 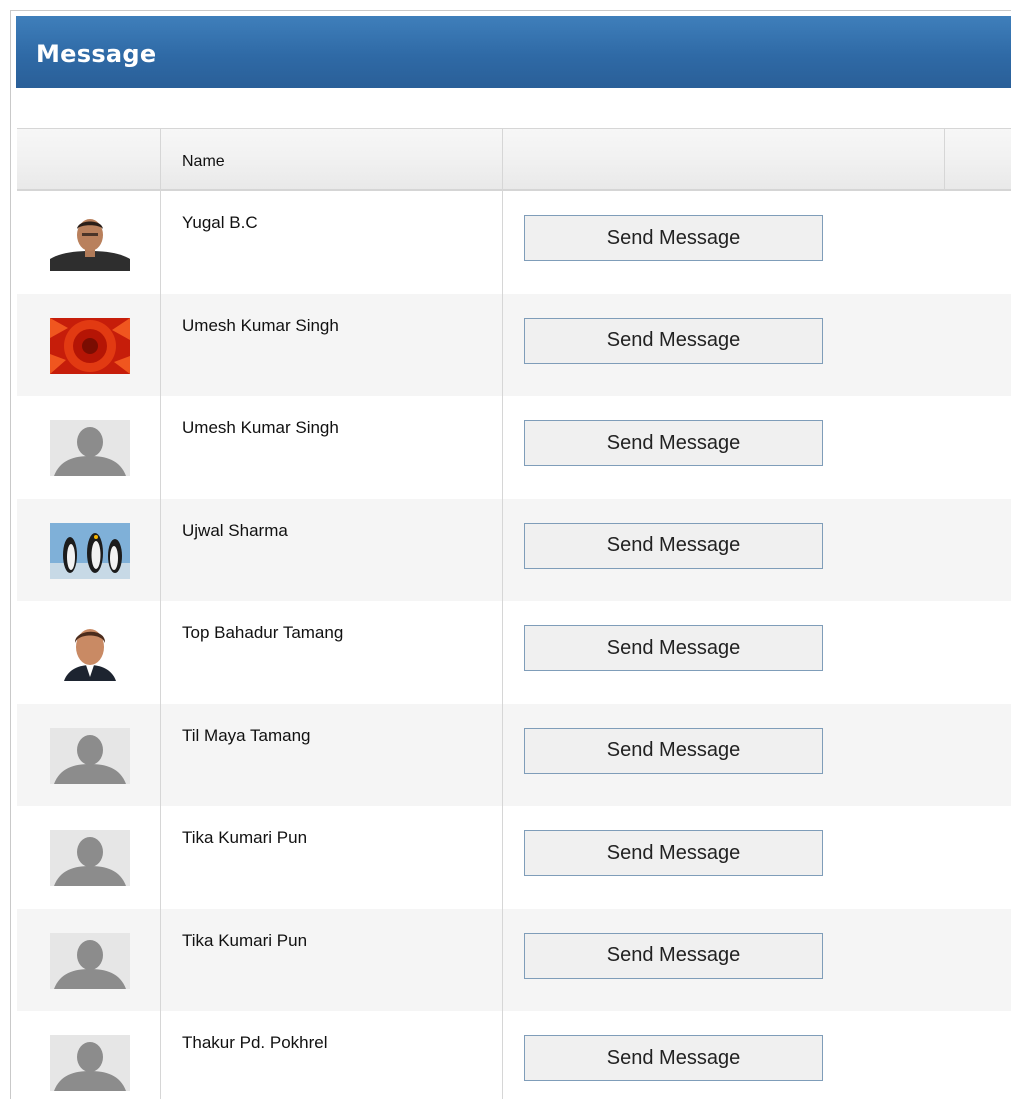 What do you see at coordinates (203, 162) in the screenshot?
I see `column-header-name: Name` at bounding box center [203, 162].